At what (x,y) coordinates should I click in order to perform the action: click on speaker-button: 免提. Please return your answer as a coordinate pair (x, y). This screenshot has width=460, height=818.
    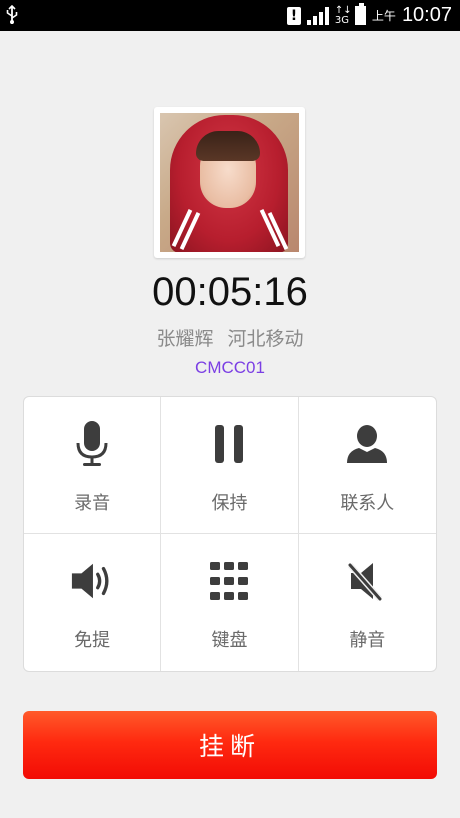
    Looking at the image, I should click on (93, 602).